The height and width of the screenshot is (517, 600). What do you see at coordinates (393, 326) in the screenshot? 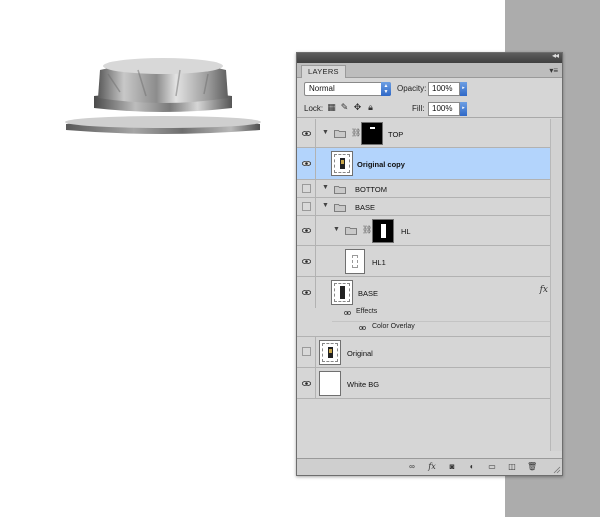
I see `effect-color-overlay: Color Overlay` at bounding box center [393, 326].